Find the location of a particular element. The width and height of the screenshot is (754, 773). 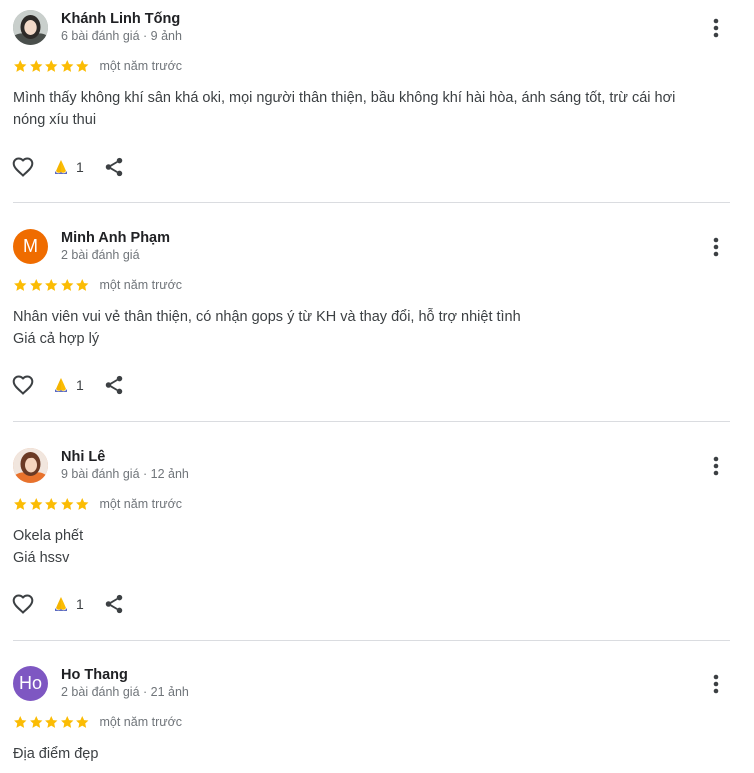

reviewer-meta: 9 bài đánh giá · 12 ảnh is located at coordinates (125, 474).